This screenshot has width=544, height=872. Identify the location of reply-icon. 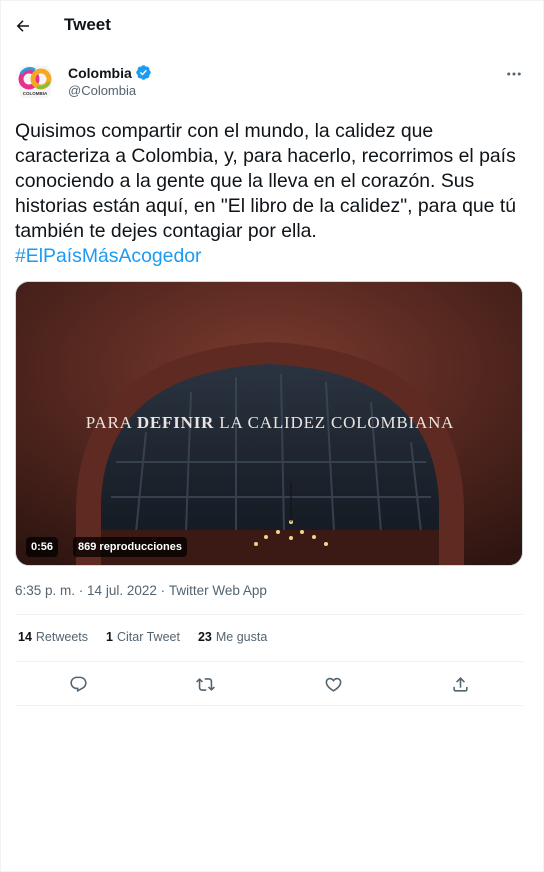
(78, 684).